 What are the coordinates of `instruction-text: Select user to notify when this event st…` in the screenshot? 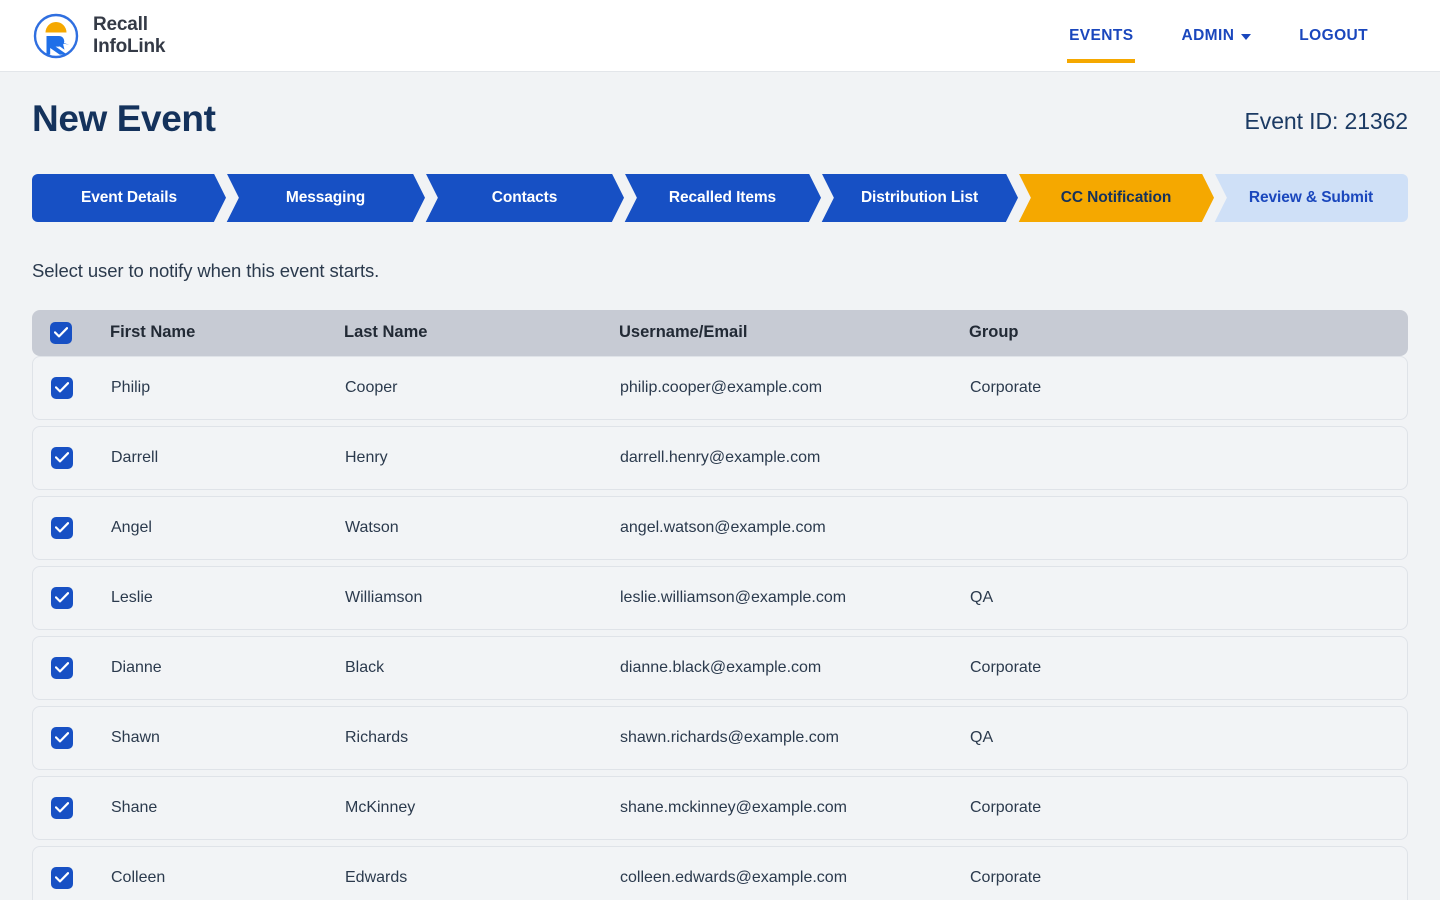 It's located at (206, 270).